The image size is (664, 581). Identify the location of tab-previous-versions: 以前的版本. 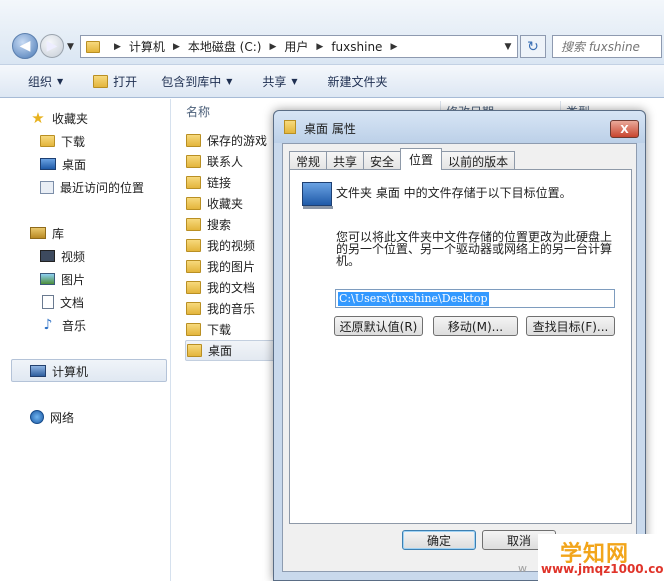
(478, 160).